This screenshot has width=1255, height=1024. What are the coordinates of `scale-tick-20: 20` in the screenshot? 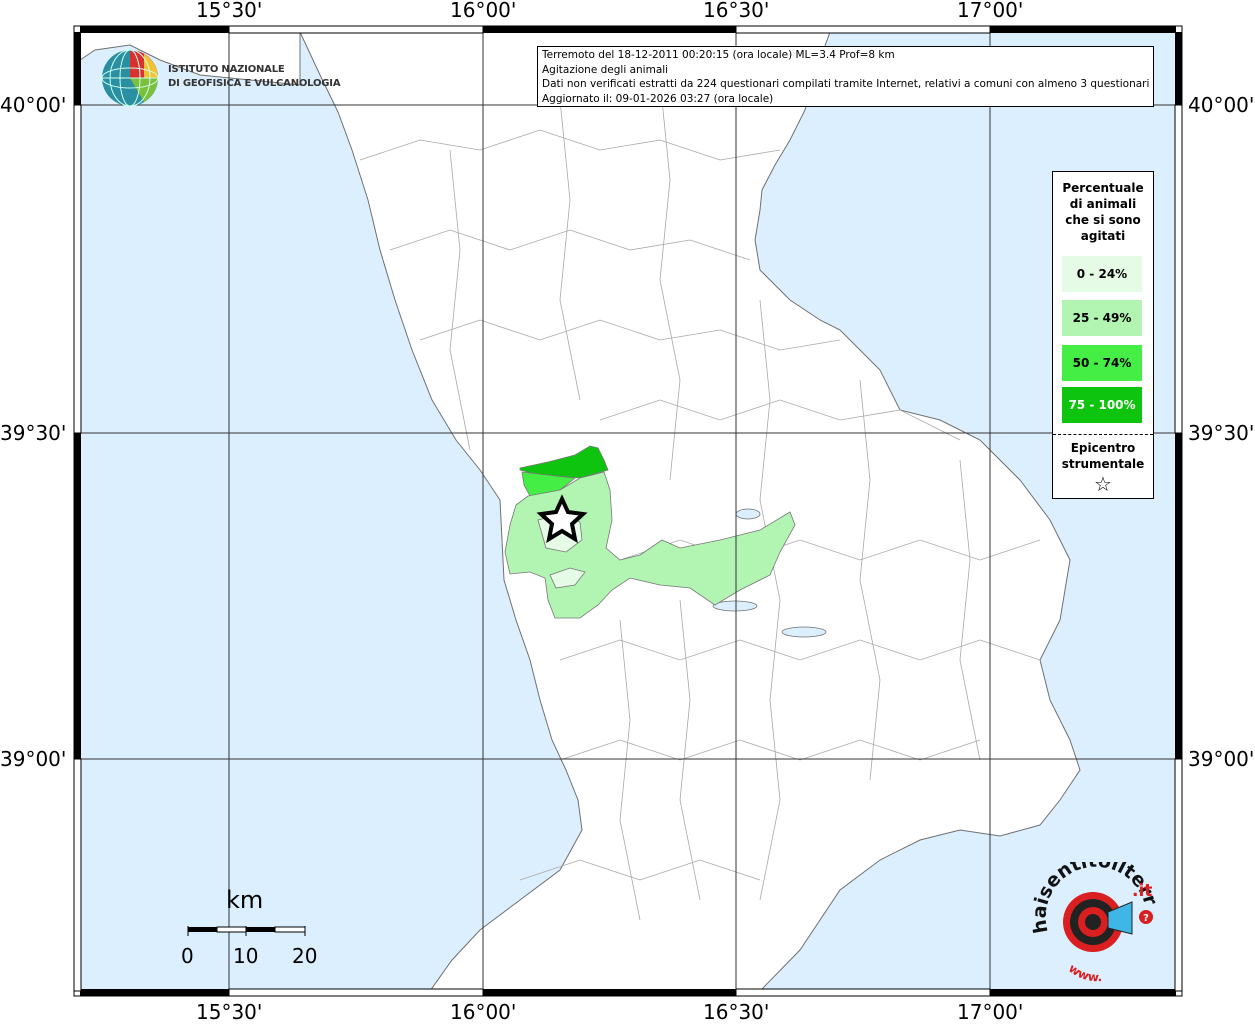 It's located at (305, 956).